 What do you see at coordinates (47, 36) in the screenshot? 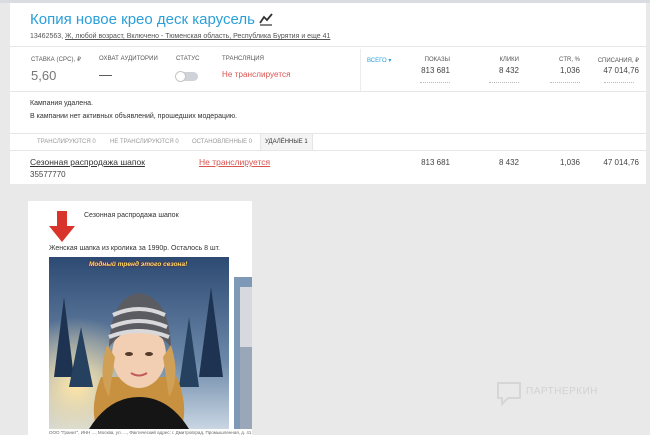
I see `campaign-id: 13462563,` at bounding box center [47, 36].